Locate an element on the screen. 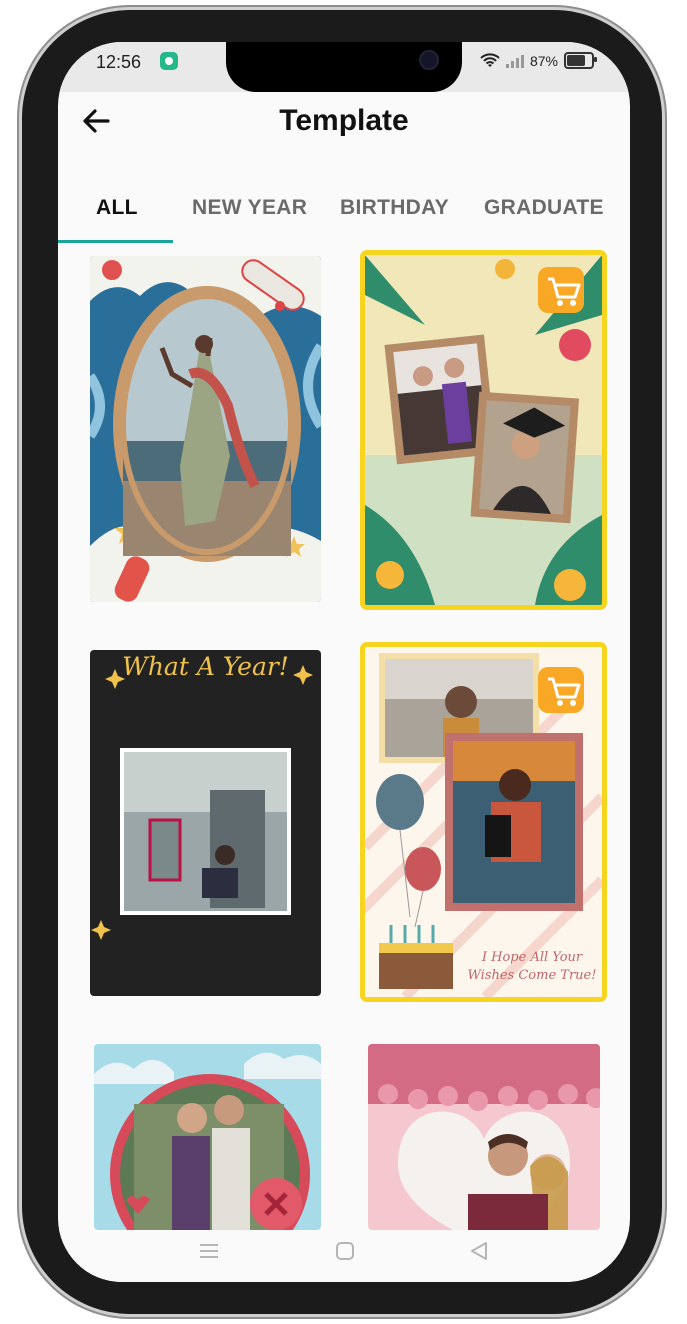 The width and height of the screenshot is (687, 1324). template-card-heart-couple is located at coordinates (484, 1137).